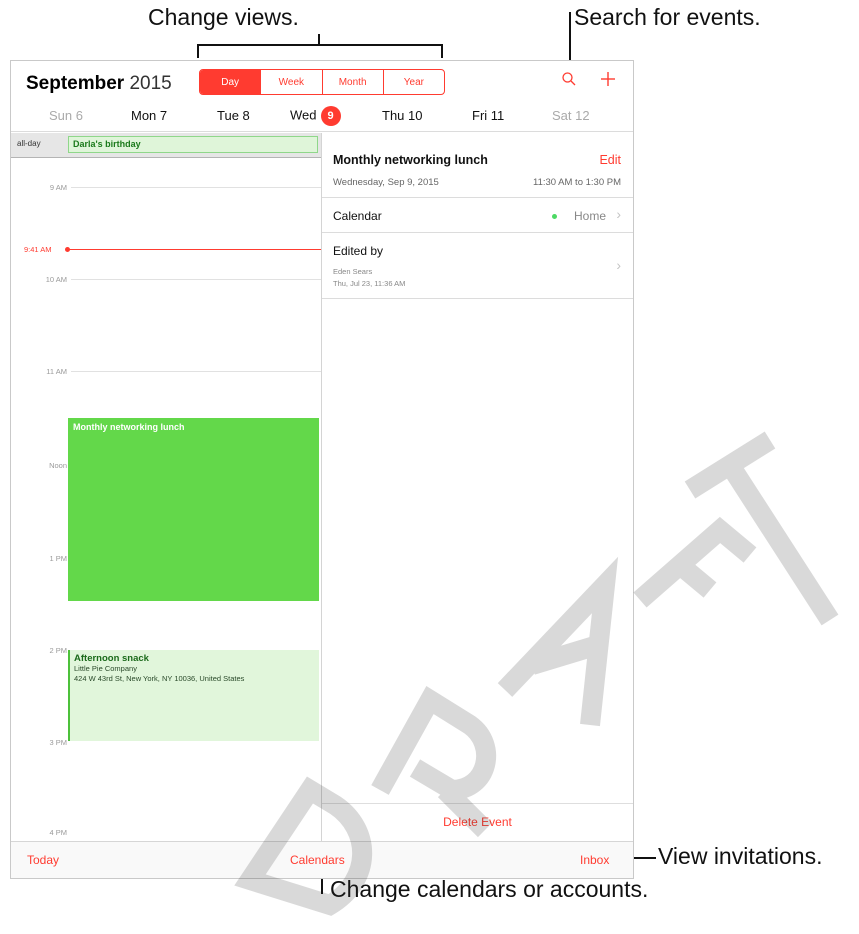  Describe the element at coordinates (129, 427) in the screenshot. I see `event-title: Monthly networking lunch` at that location.